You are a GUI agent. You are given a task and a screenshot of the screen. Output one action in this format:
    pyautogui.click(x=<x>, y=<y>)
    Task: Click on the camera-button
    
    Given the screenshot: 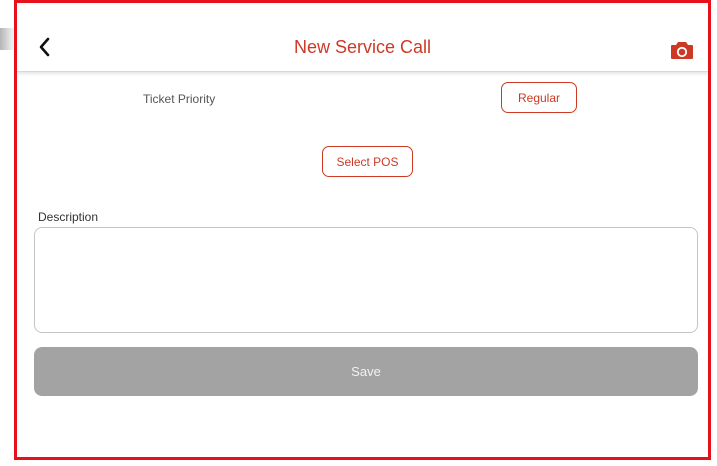 What is the action you would take?
    pyautogui.click(x=682, y=50)
    